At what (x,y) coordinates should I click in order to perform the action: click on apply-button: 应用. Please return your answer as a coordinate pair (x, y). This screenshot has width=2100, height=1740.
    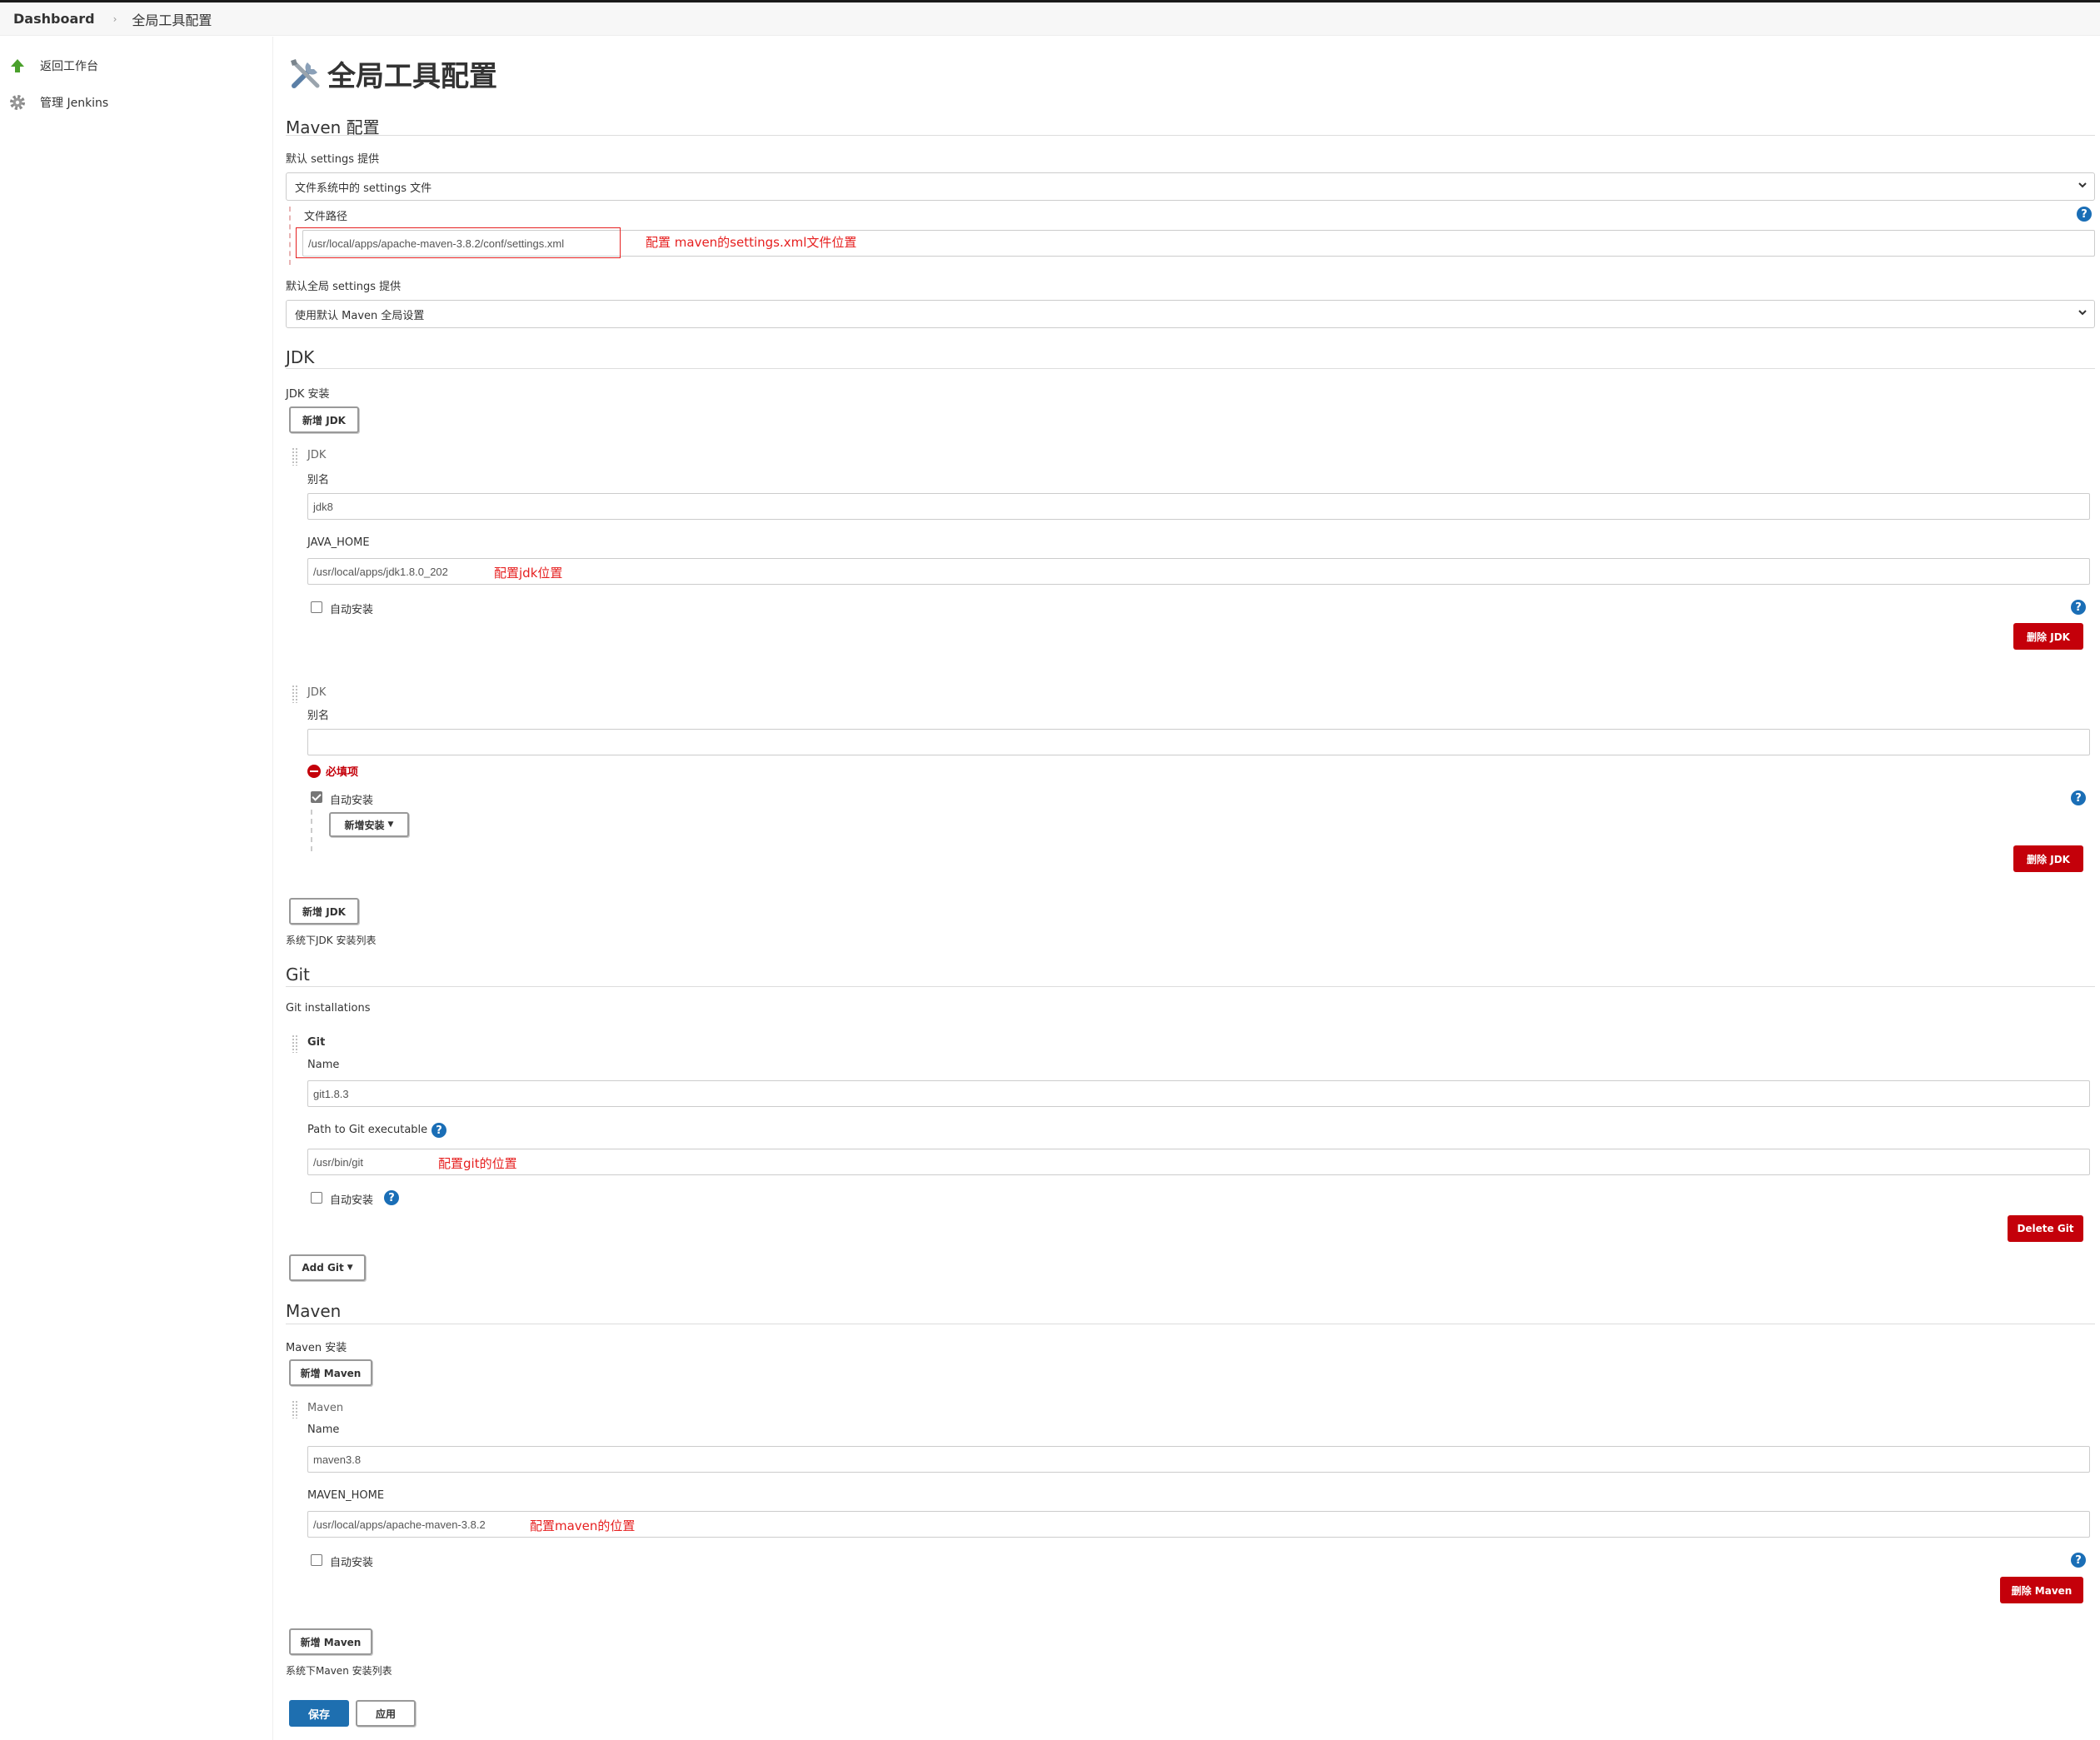
    Looking at the image, I should click on (386, 1713).